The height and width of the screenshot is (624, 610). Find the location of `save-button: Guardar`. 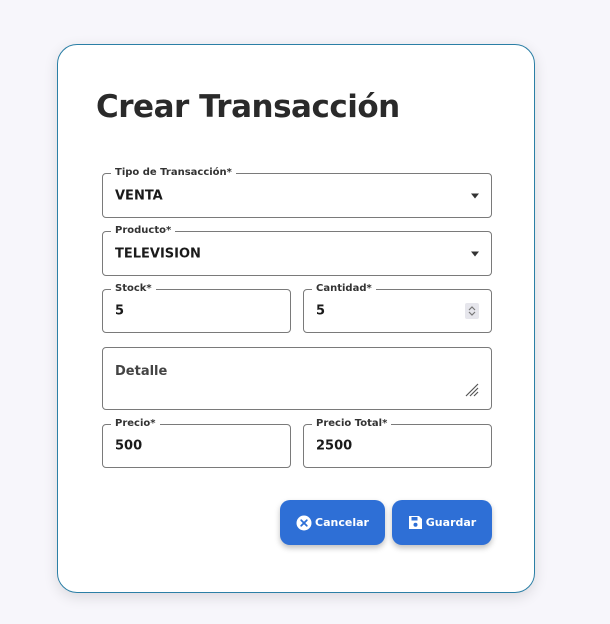

save-button: Guardar is located at coordinates (442, 522).